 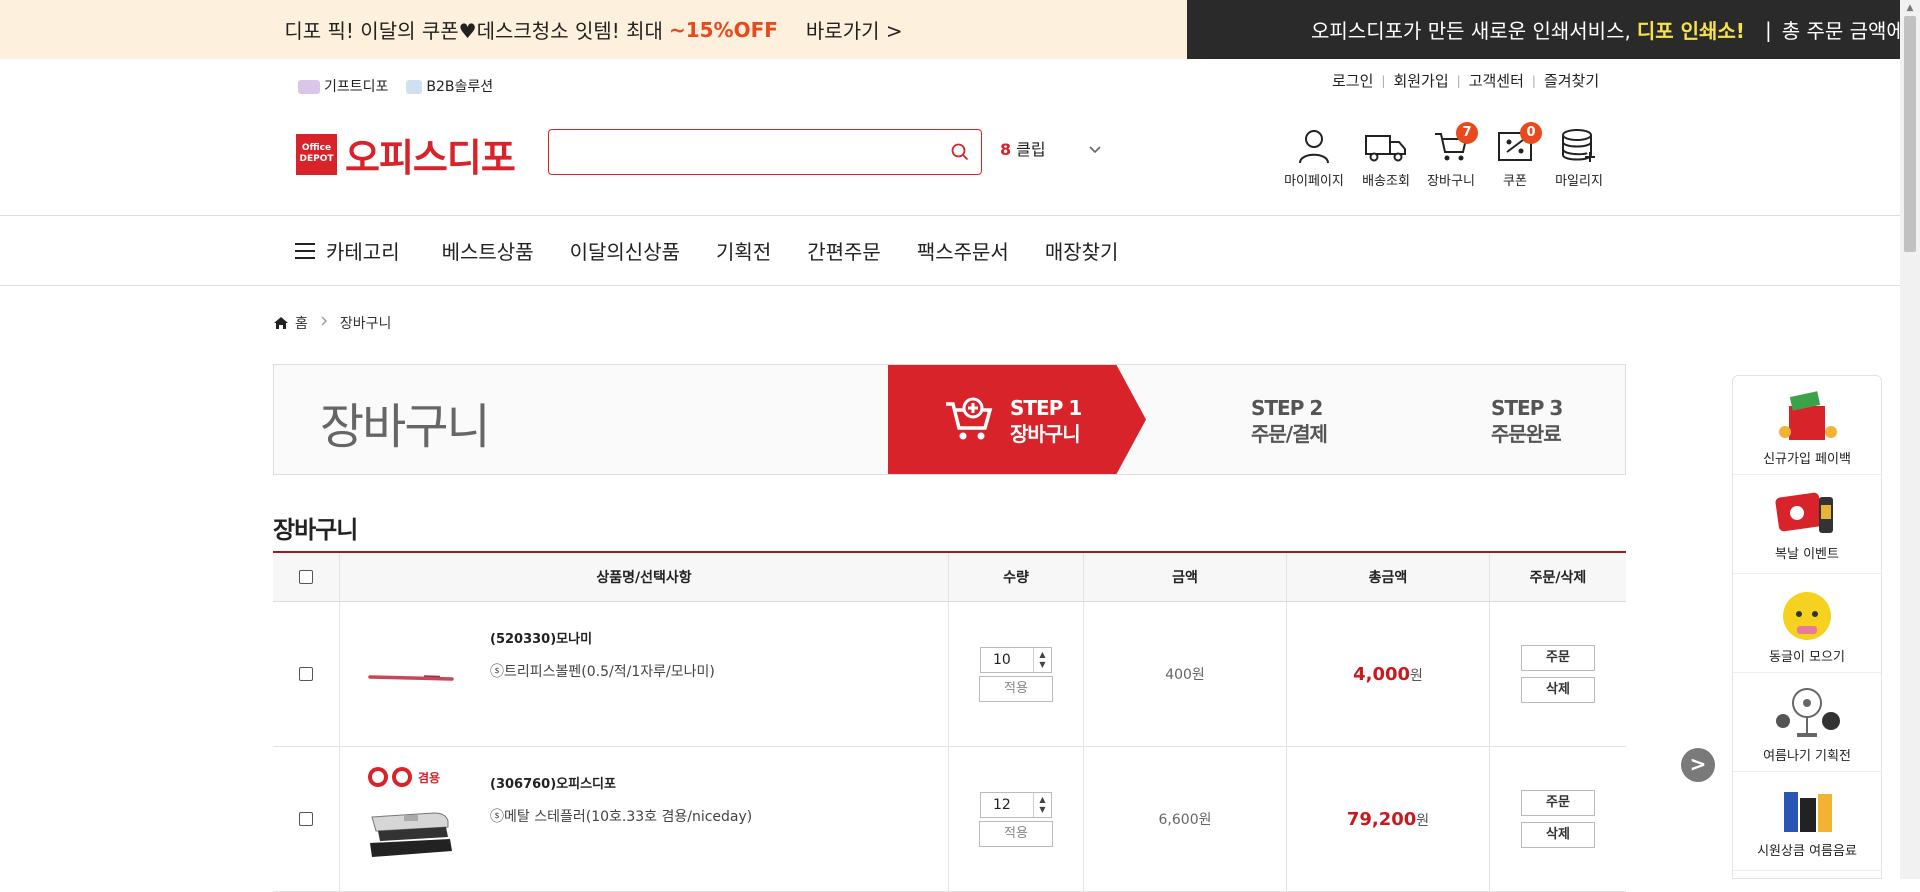 What do you see at coordinates (309, 87) in the screenshot?
I see `gift-icon` at bounding box center [309, 87].